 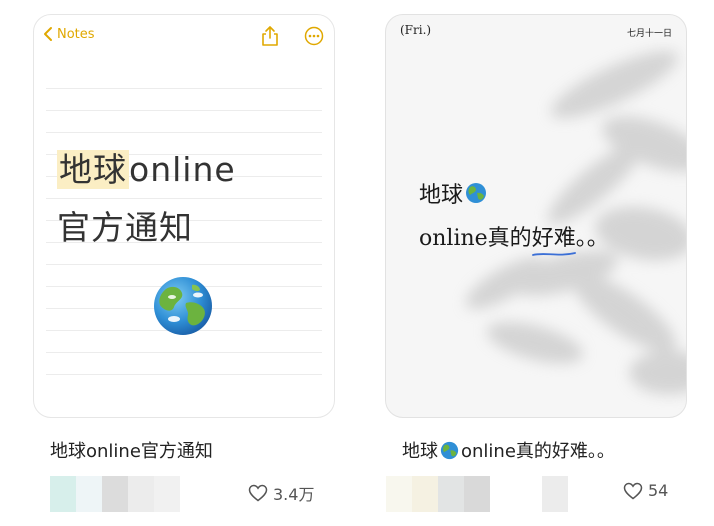 What do you see at coordinates (48, 34) in the screenshot?
I see `back-chevron-icon` at bounding box center [48, 34].